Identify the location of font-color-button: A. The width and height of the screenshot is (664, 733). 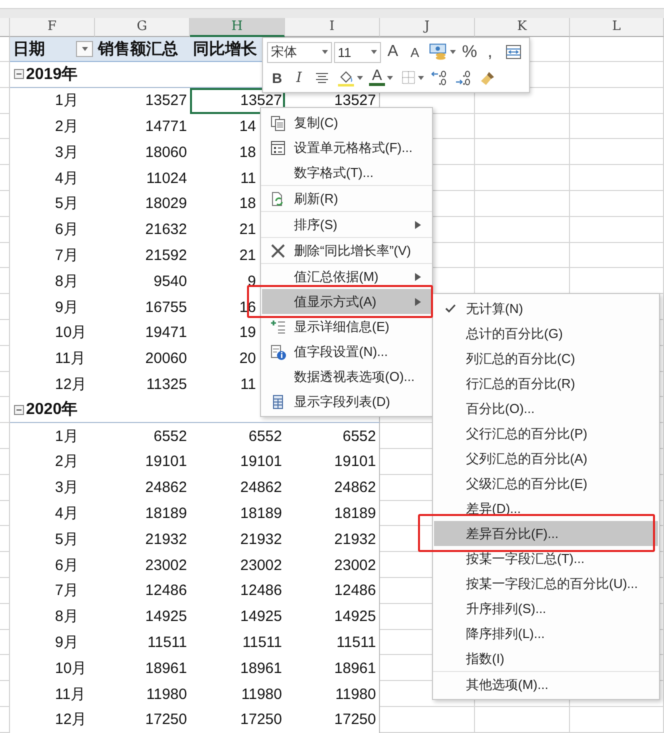
(381, 77).